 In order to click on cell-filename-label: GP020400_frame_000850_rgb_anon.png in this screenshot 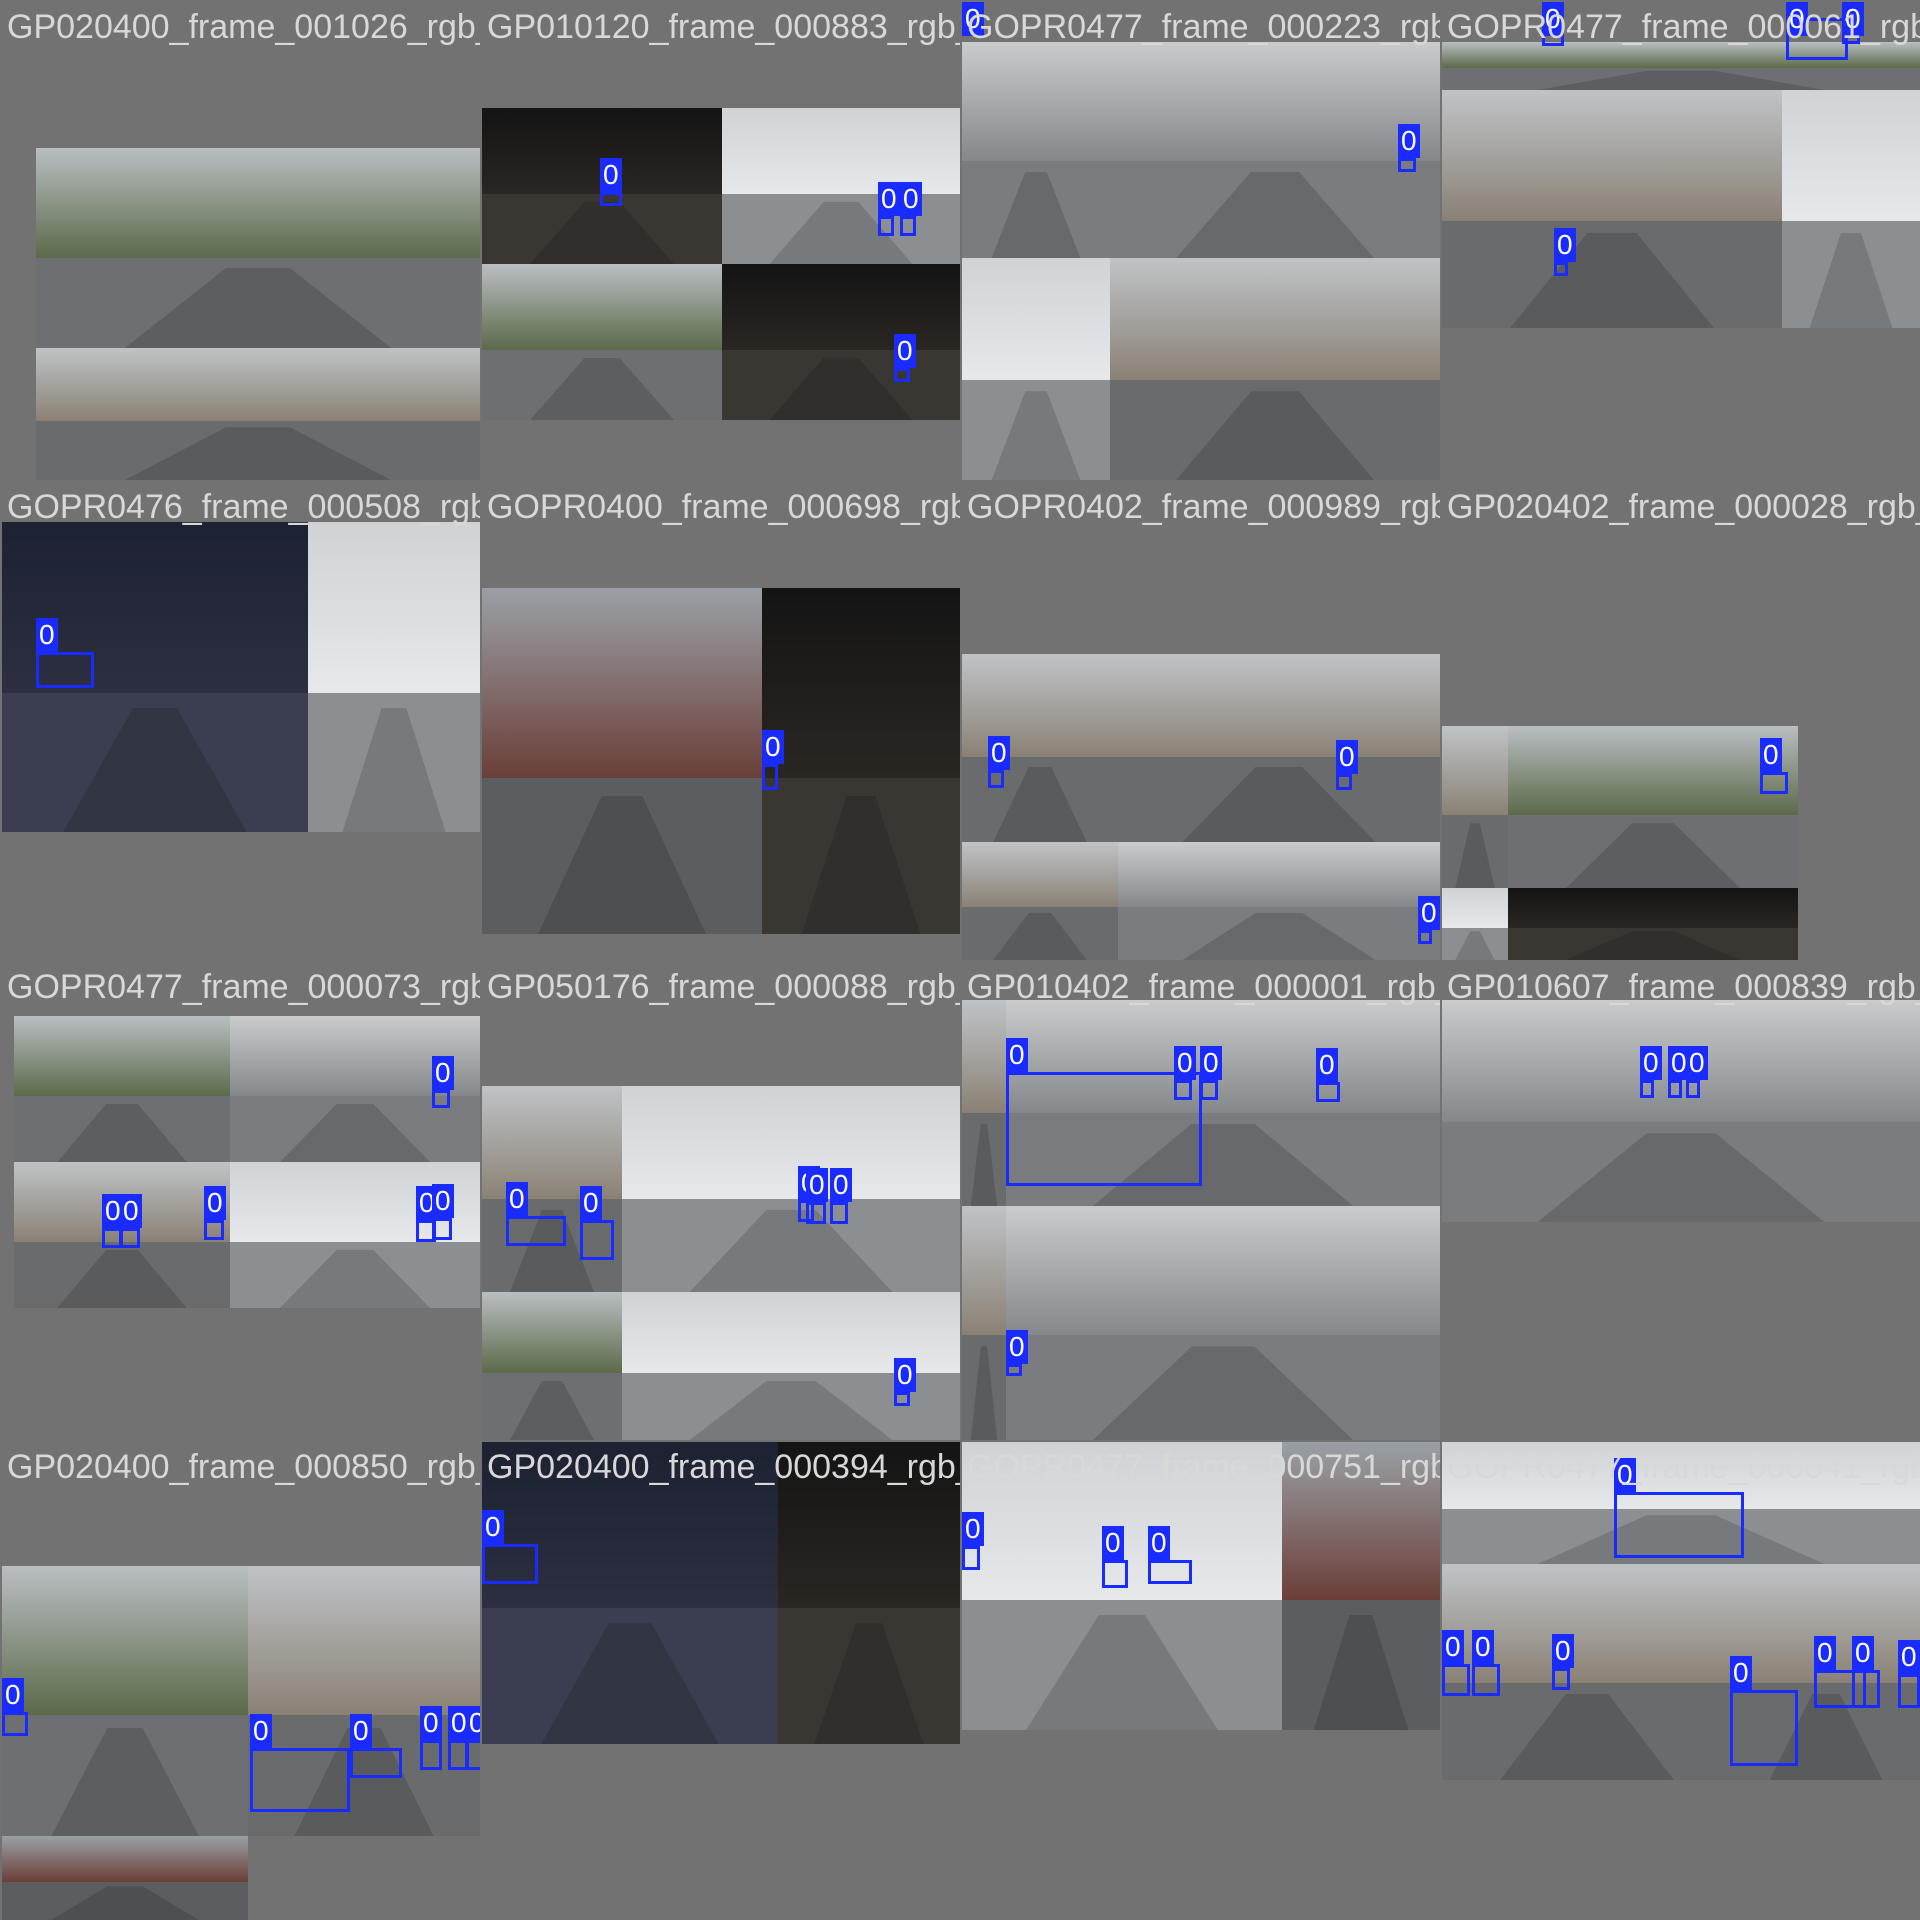, I will do `click(243, 1467)`.